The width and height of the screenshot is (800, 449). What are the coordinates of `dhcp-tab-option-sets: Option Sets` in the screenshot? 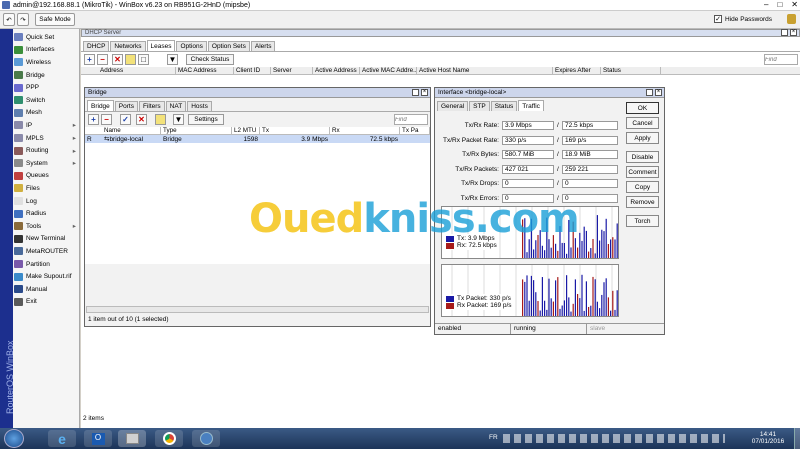 It's located at (228, 46).